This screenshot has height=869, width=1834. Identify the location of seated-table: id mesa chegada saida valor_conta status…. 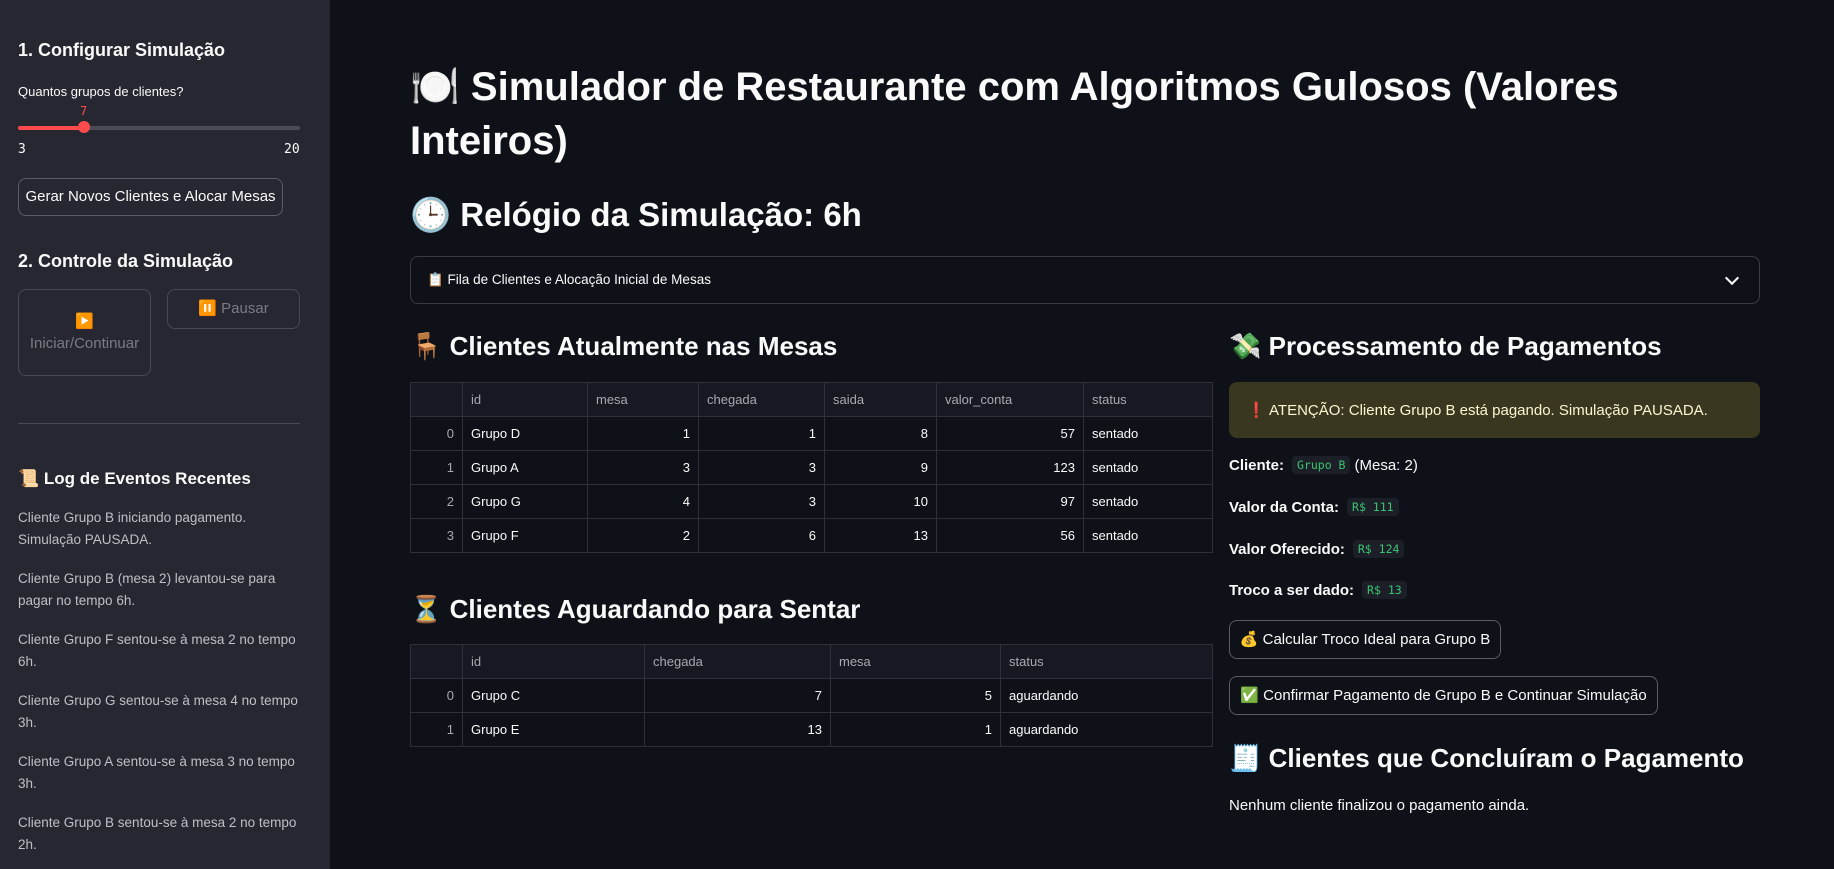
(811, 467).